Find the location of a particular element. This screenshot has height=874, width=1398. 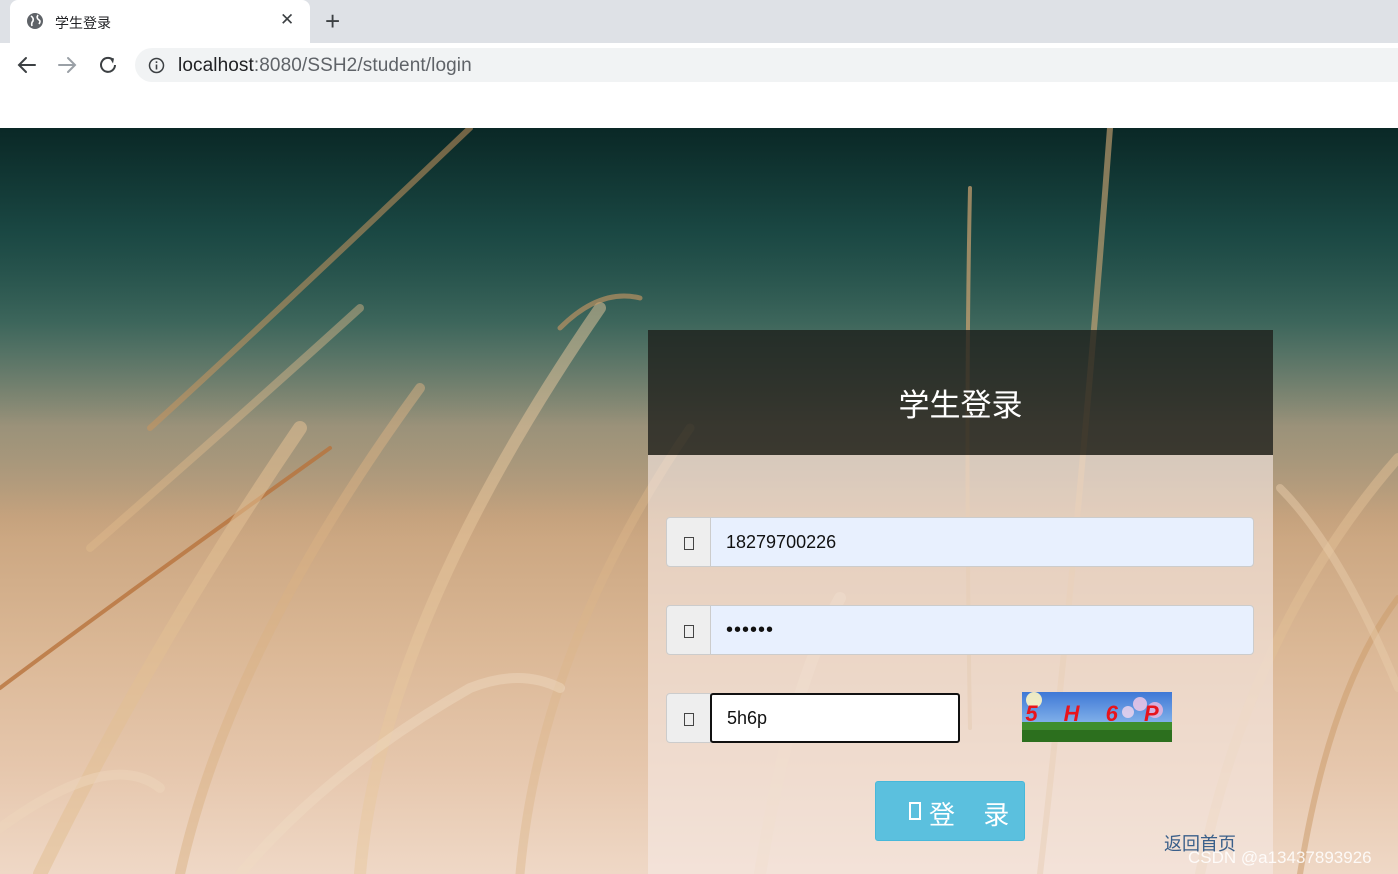

new-tab-button: + is located at coordinates (332, 21).